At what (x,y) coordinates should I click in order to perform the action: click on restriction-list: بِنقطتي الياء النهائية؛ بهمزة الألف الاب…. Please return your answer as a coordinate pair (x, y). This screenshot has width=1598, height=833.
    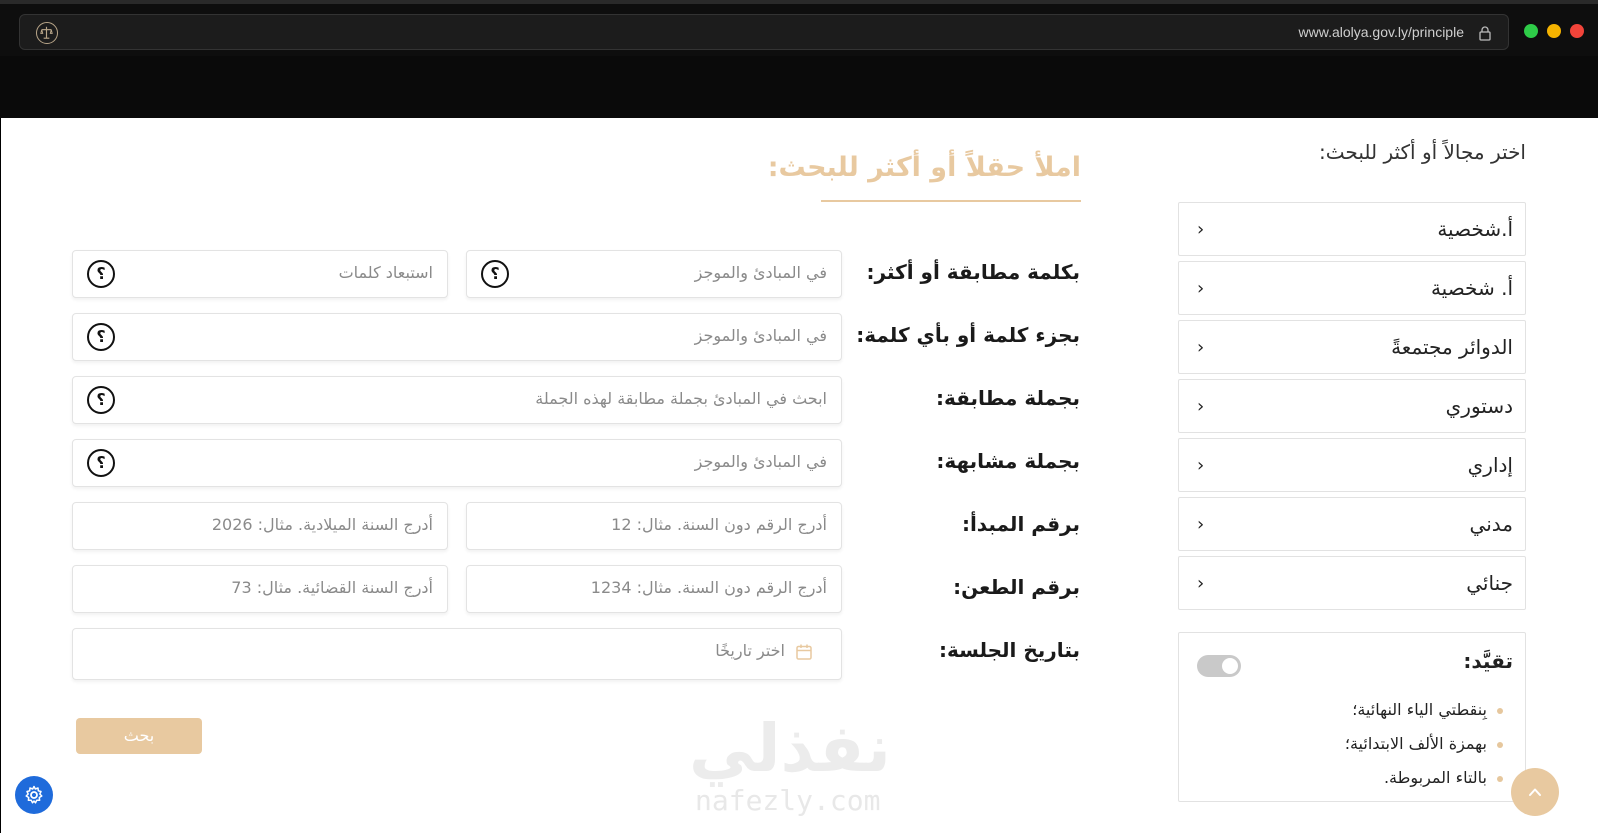
    Looking at the image, I should click on (1424, 744).